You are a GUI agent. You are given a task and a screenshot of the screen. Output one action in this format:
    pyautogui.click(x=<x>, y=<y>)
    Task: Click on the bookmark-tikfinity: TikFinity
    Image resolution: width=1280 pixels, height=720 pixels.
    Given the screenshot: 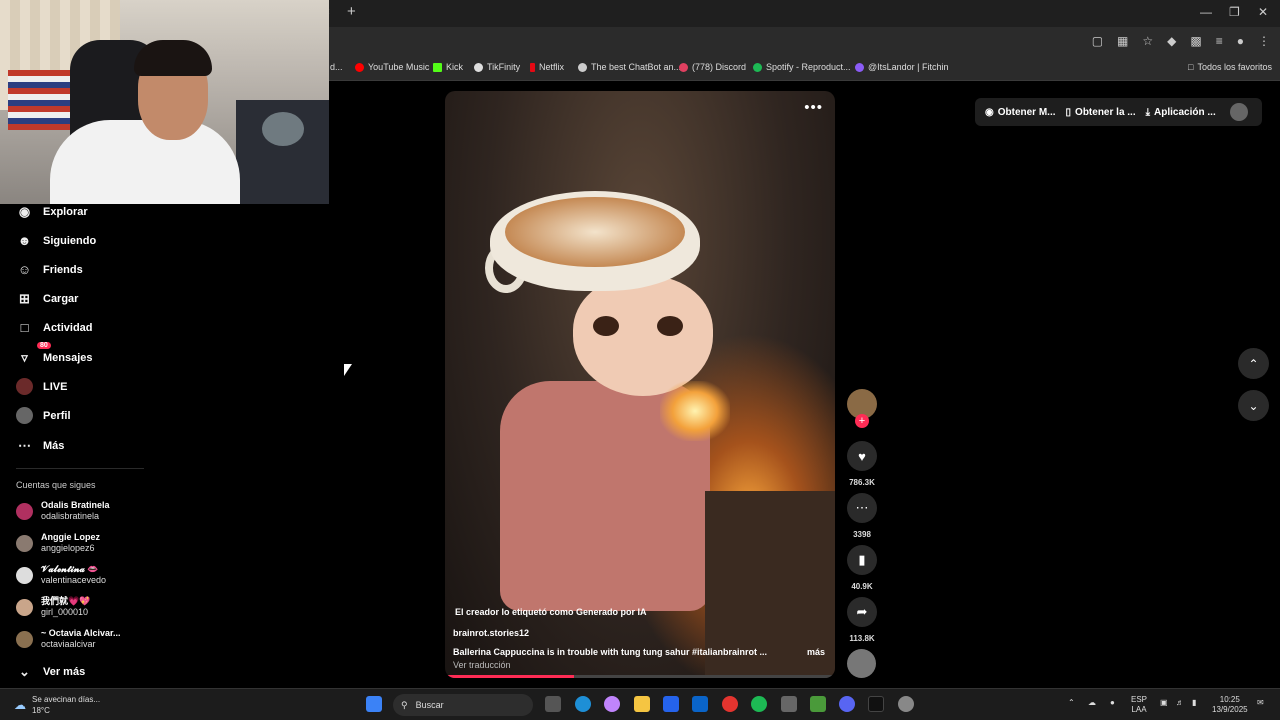 What is the action you would take?
    pyautogui.click(x=497, y=67)
    